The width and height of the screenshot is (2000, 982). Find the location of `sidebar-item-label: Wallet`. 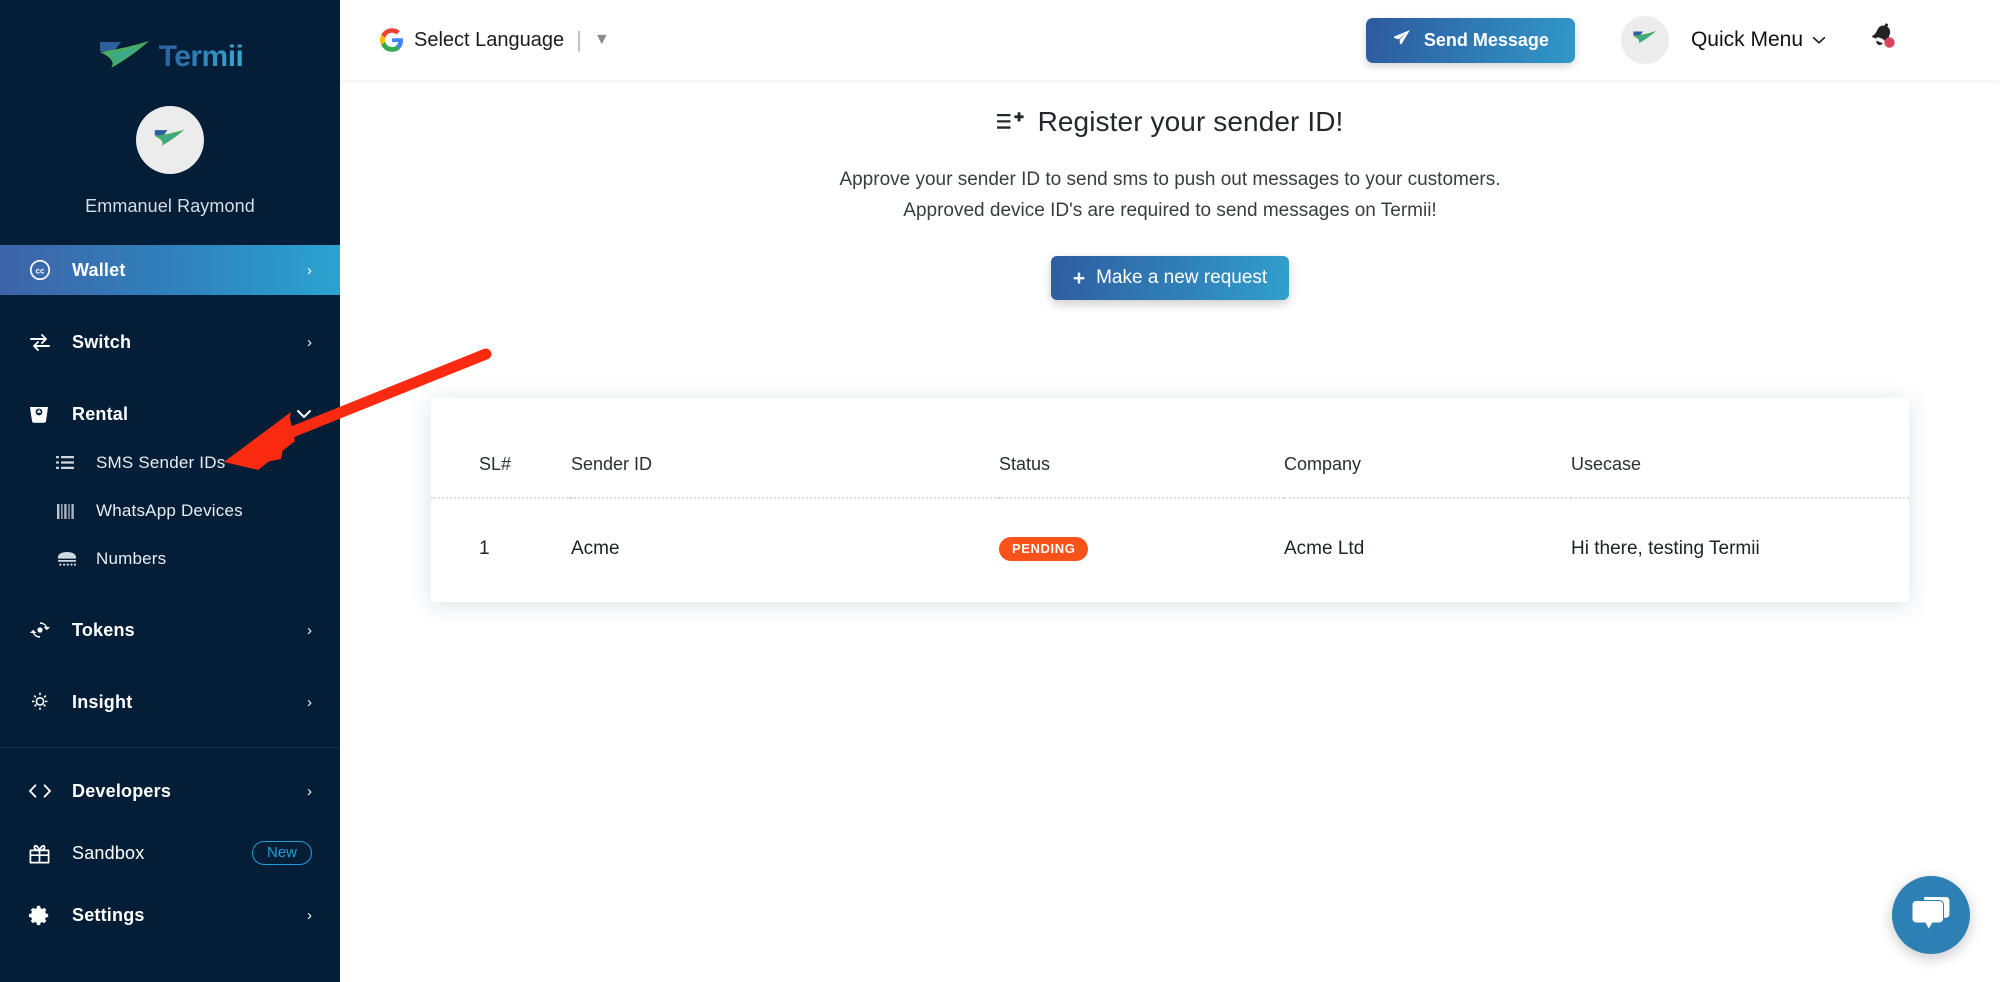

sidebar-item-label: Wallet is located at coordinates (99, 269).